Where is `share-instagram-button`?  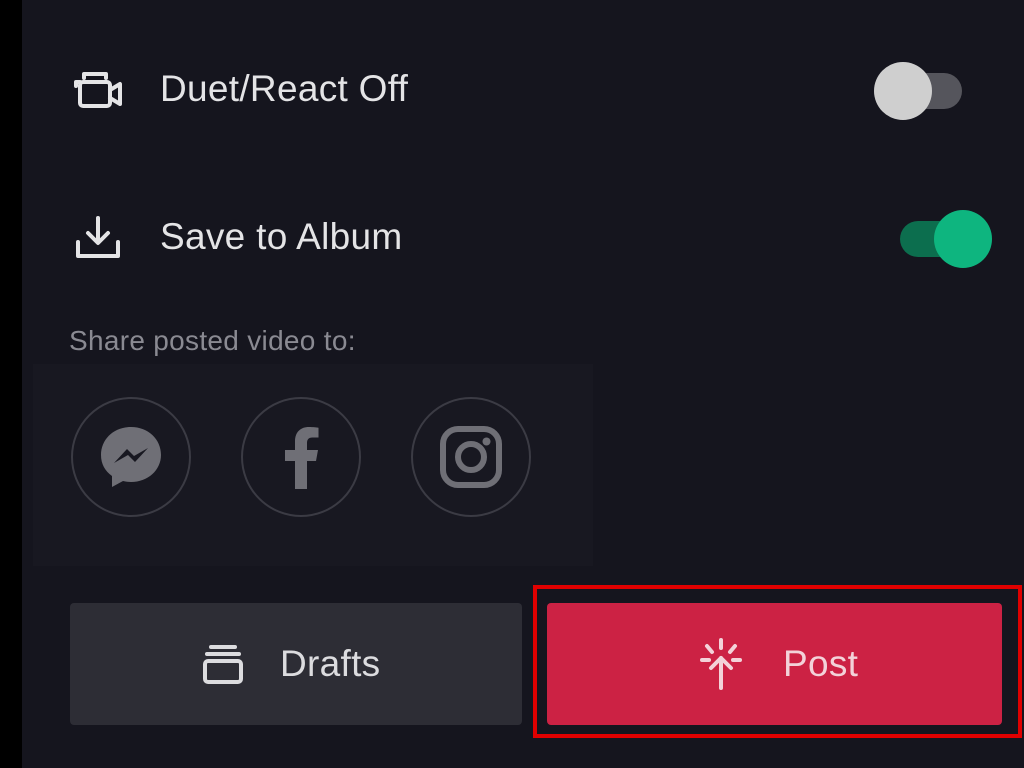 share-instagram-button is located at coordinates (471, 457).